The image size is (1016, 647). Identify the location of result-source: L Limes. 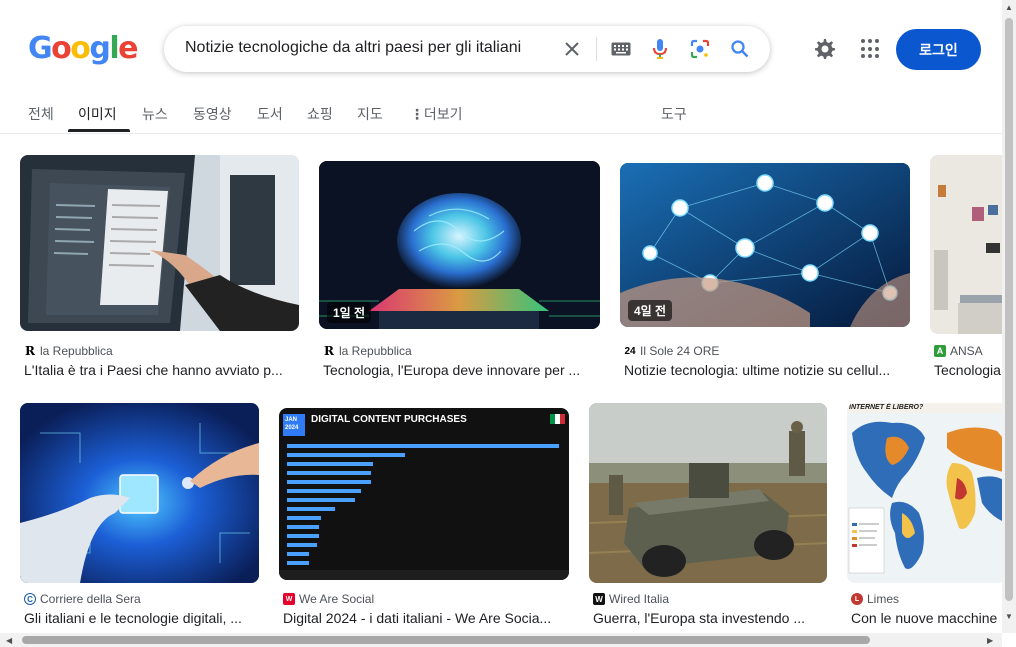
(875, 599).